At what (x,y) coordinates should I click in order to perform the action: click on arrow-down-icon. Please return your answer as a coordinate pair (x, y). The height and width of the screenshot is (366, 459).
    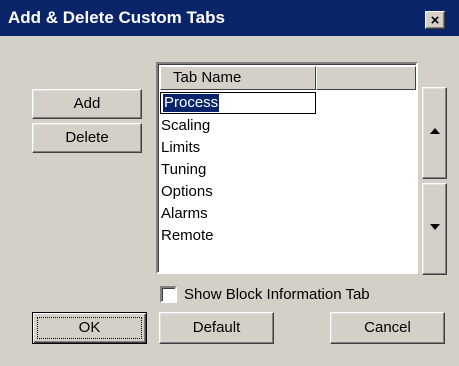
    Looking at the image, I should click on (434, 227).